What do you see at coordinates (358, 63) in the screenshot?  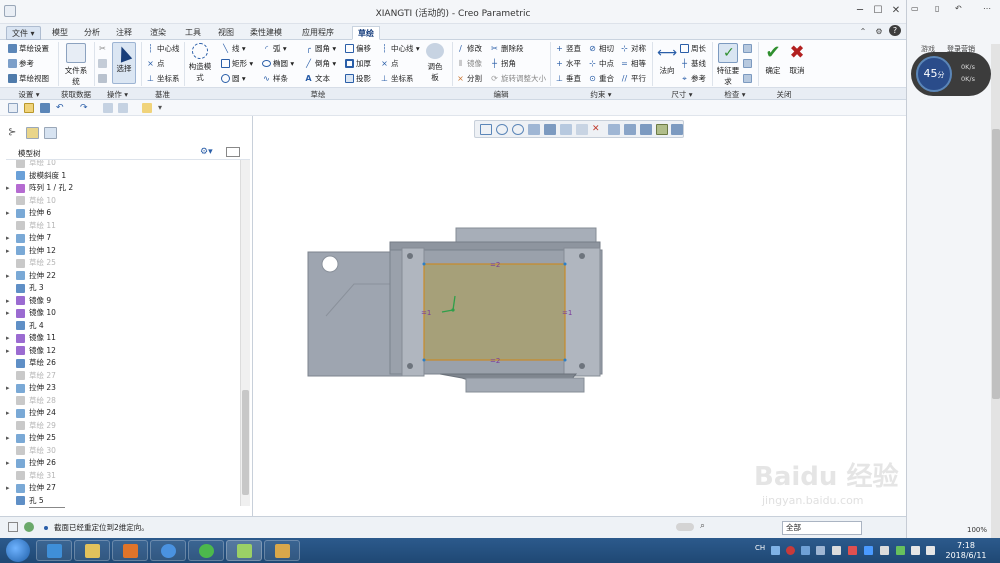 I see `thicken-button: 加厚` at bounding box center [358, 63].